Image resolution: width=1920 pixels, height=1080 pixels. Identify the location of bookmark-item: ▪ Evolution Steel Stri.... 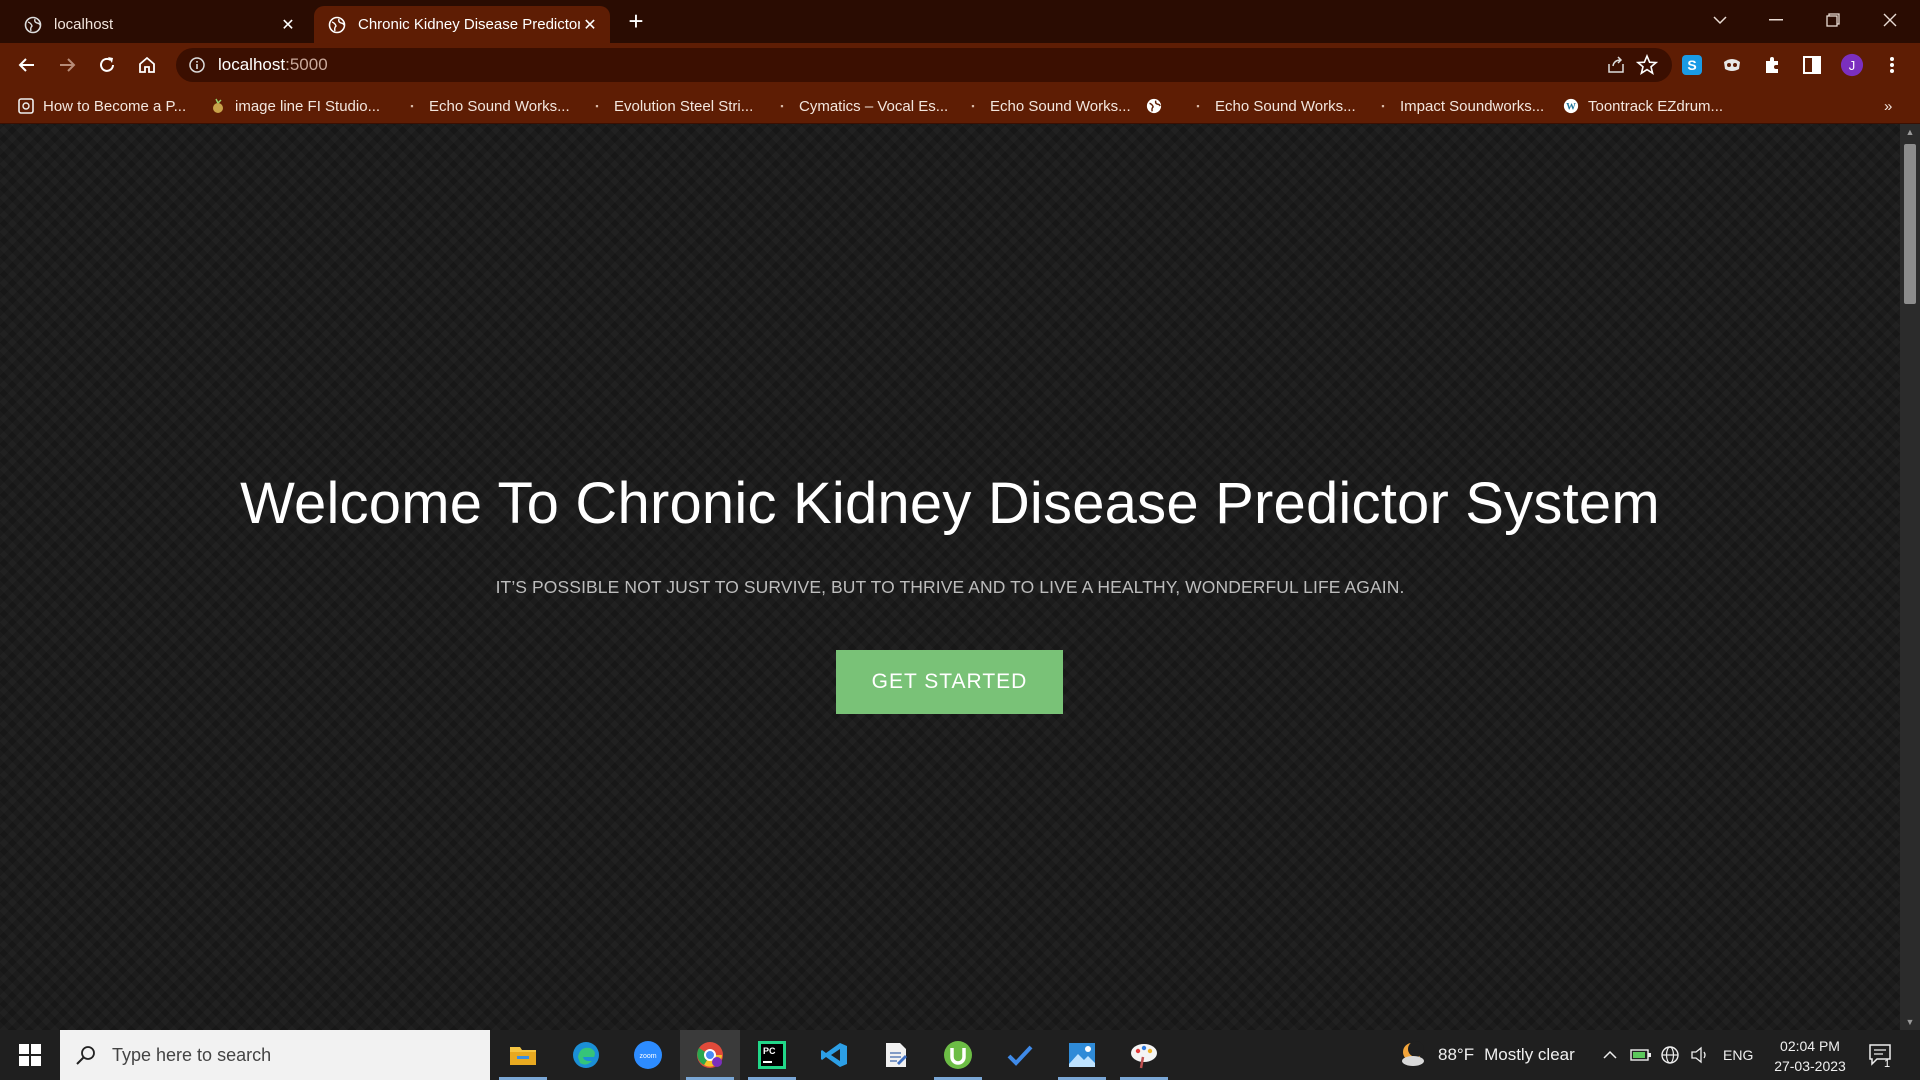
(671, 106).